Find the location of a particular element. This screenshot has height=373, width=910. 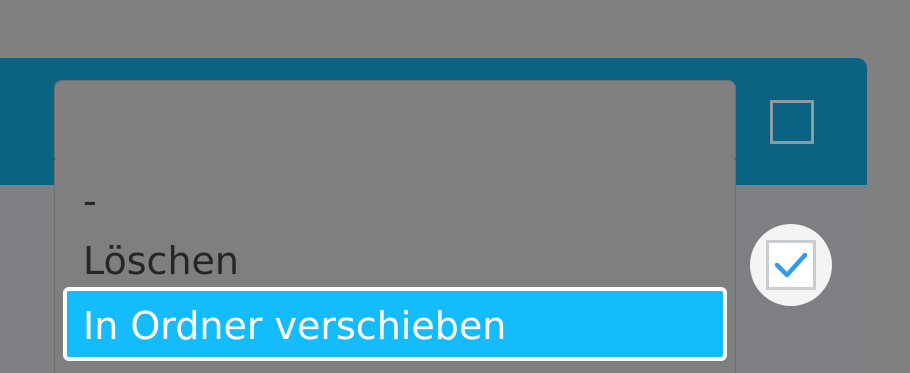

option-move-to-folder: In Ordner verschieben is located at coordinates (395, 324).